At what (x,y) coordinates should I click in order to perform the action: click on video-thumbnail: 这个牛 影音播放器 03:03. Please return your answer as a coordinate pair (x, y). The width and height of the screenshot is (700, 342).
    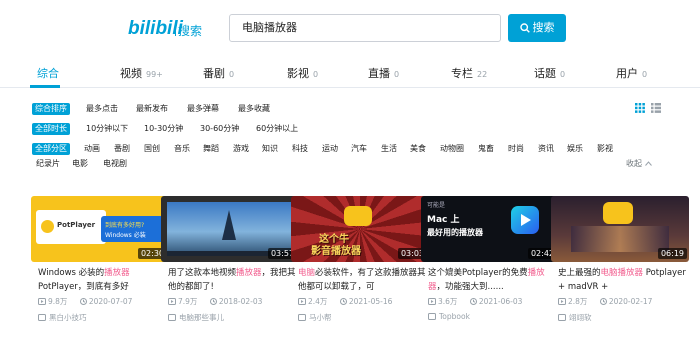
    Looking at the image, I should click on (360, 229).